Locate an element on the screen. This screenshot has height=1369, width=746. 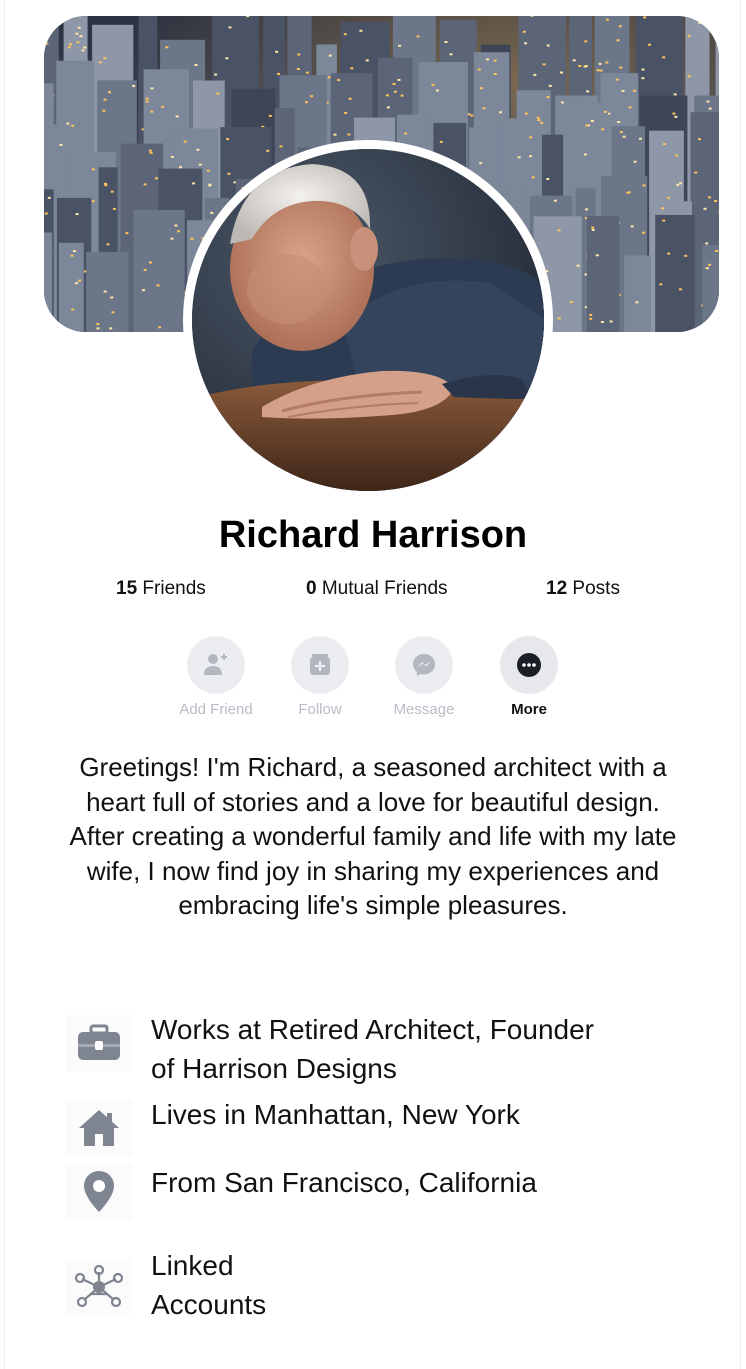
add-friend-button: Add Friend is located at coordinates (216, 678).